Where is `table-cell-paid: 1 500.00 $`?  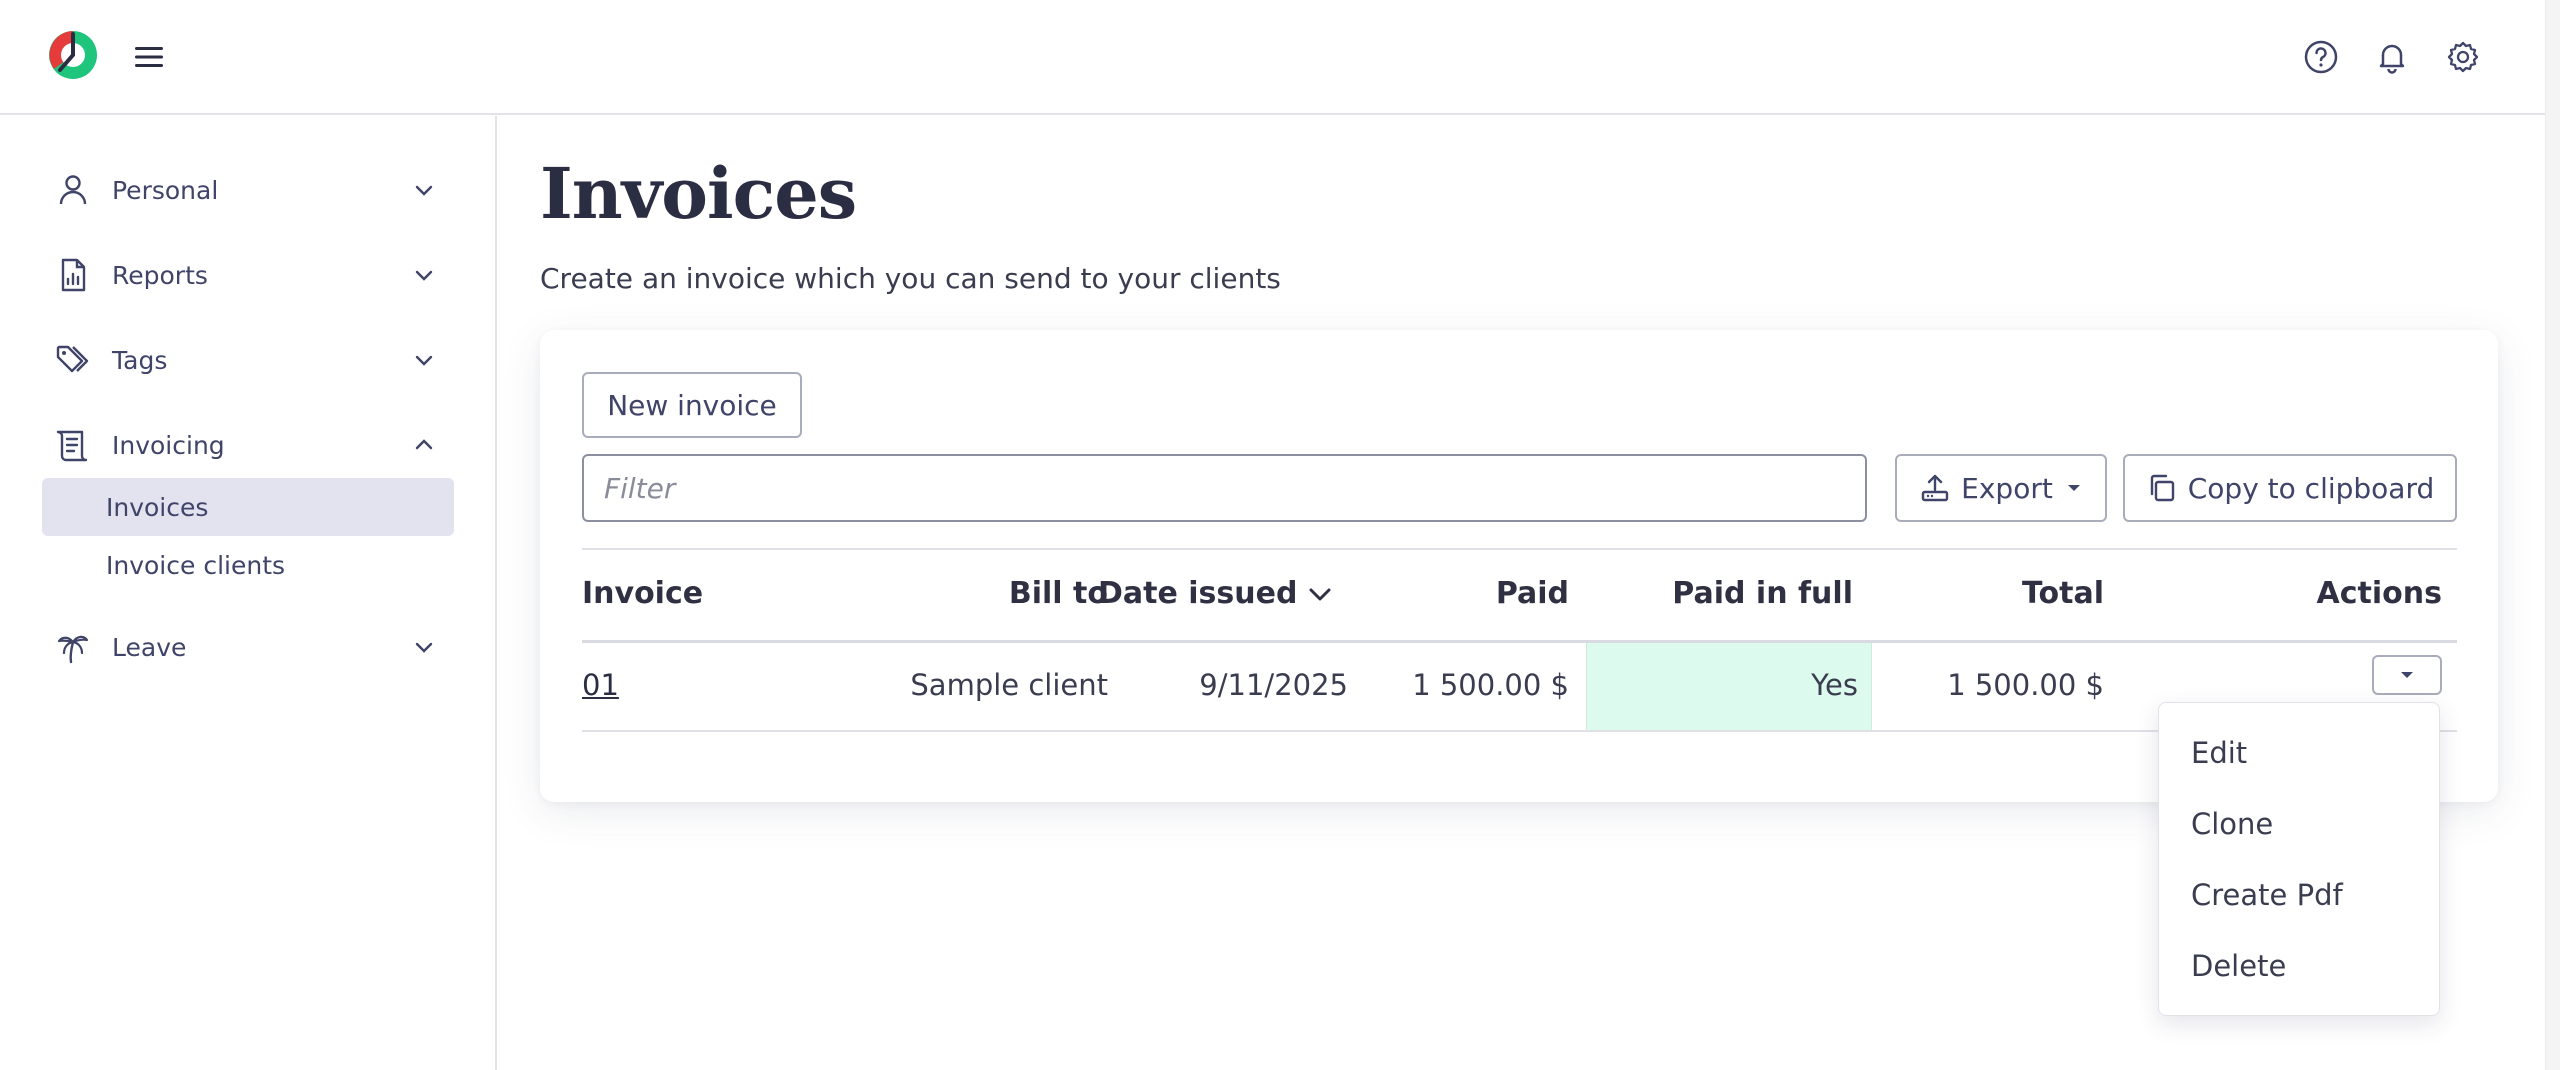 table-cell-paid: 1 500.00 $ is located at coordinates (1490, 685).